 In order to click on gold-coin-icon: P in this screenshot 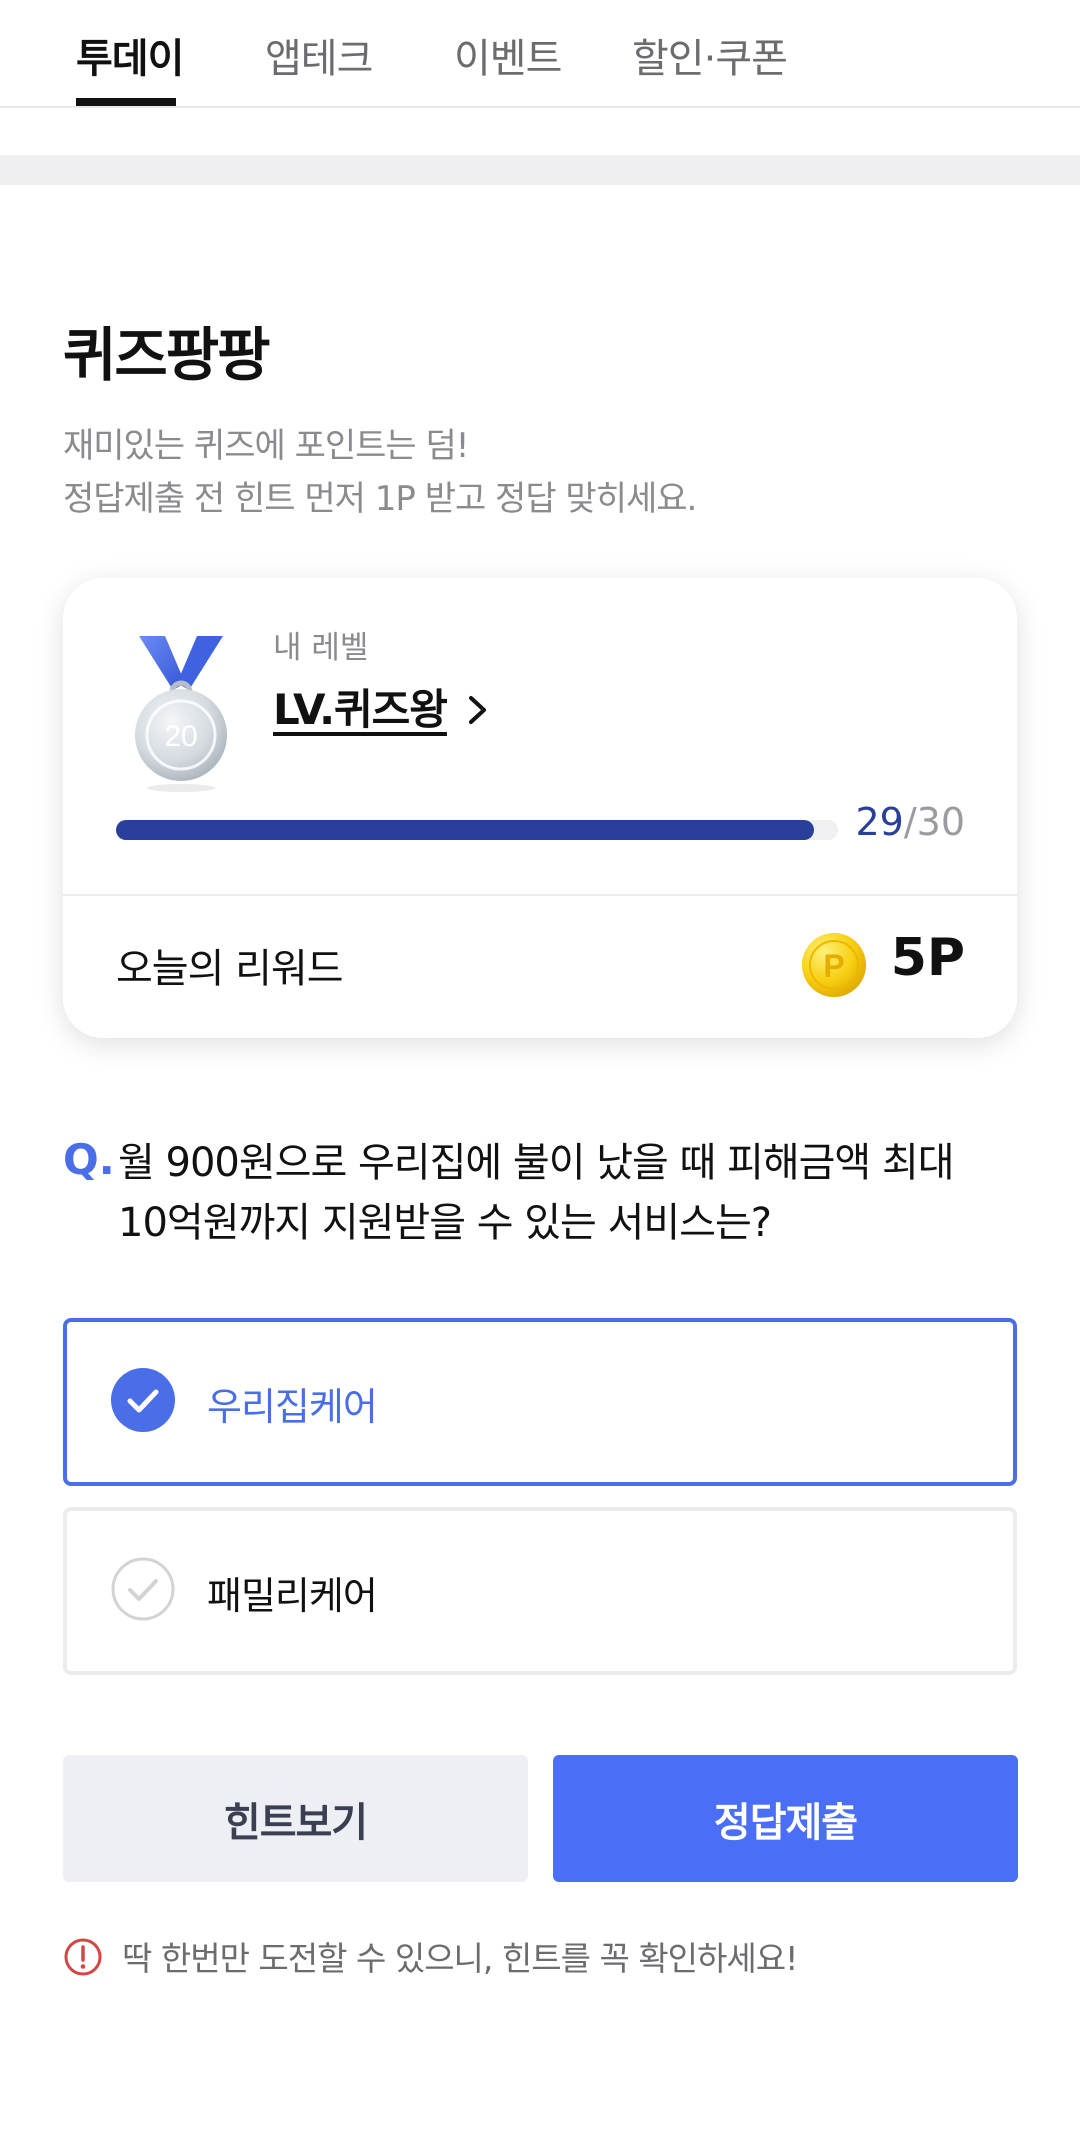, I will do `click(834, 965)`.